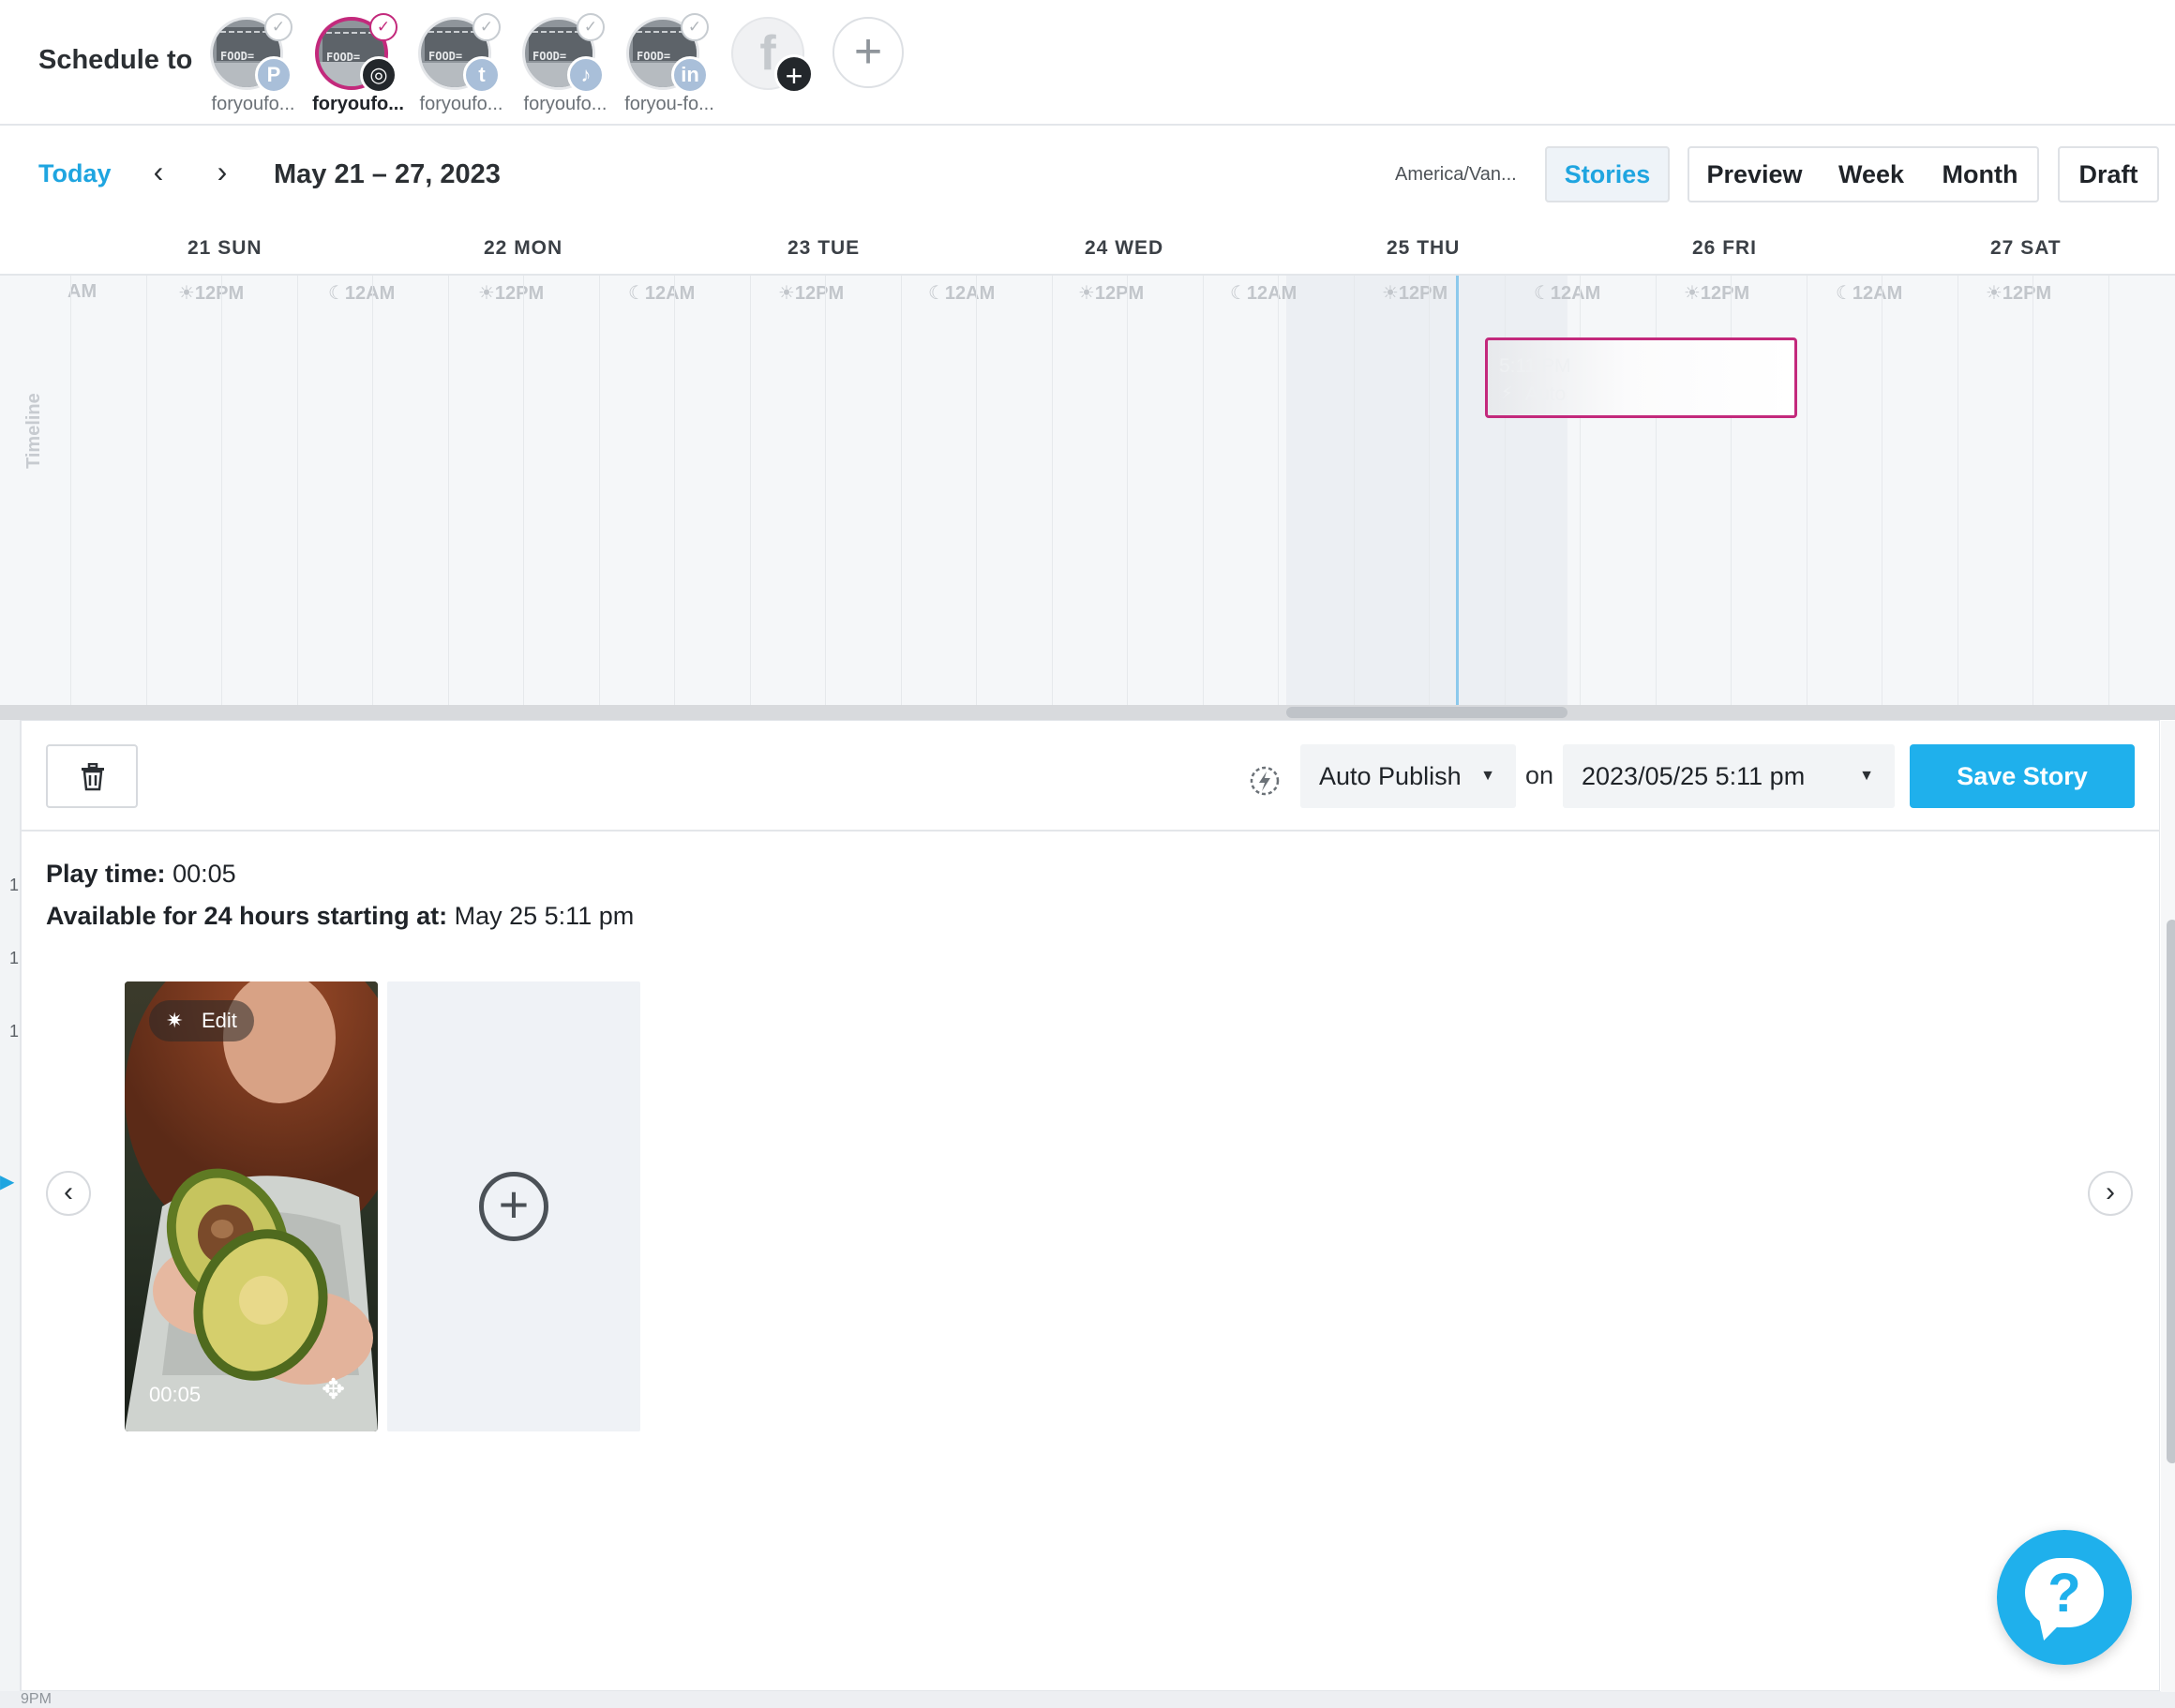 The image size is (2175, 1708). What do you see at coordinates (33, 431) in the screenshot?
I see `timeline-label: Timeline` at bounding box center [33, 431].